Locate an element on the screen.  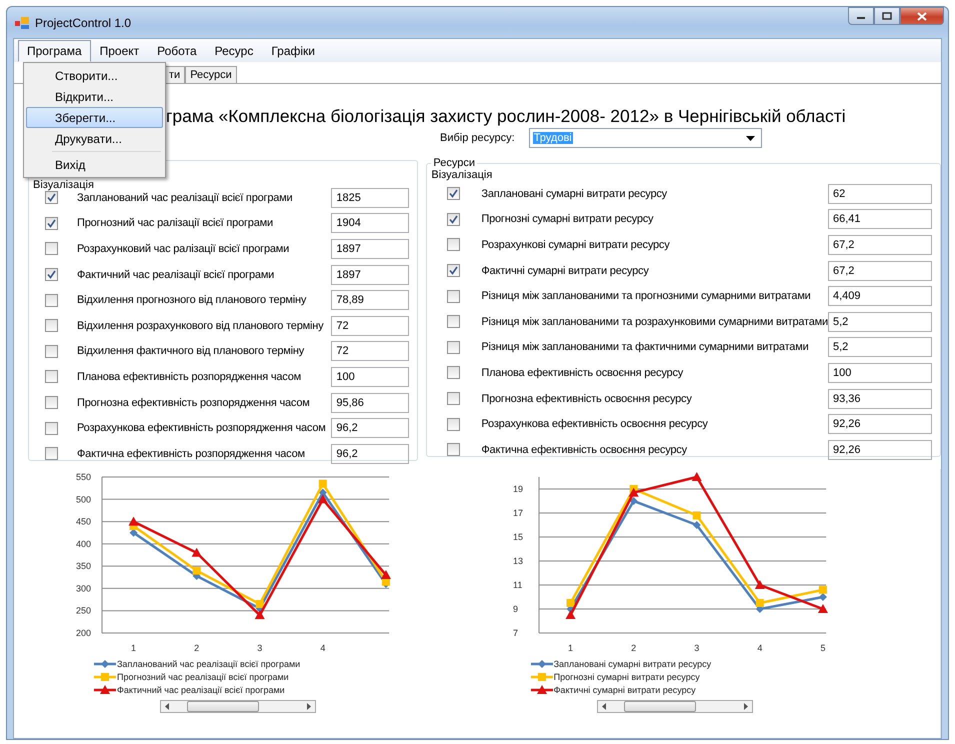
value-field: 66,41 is located at coordinates (880, 219).